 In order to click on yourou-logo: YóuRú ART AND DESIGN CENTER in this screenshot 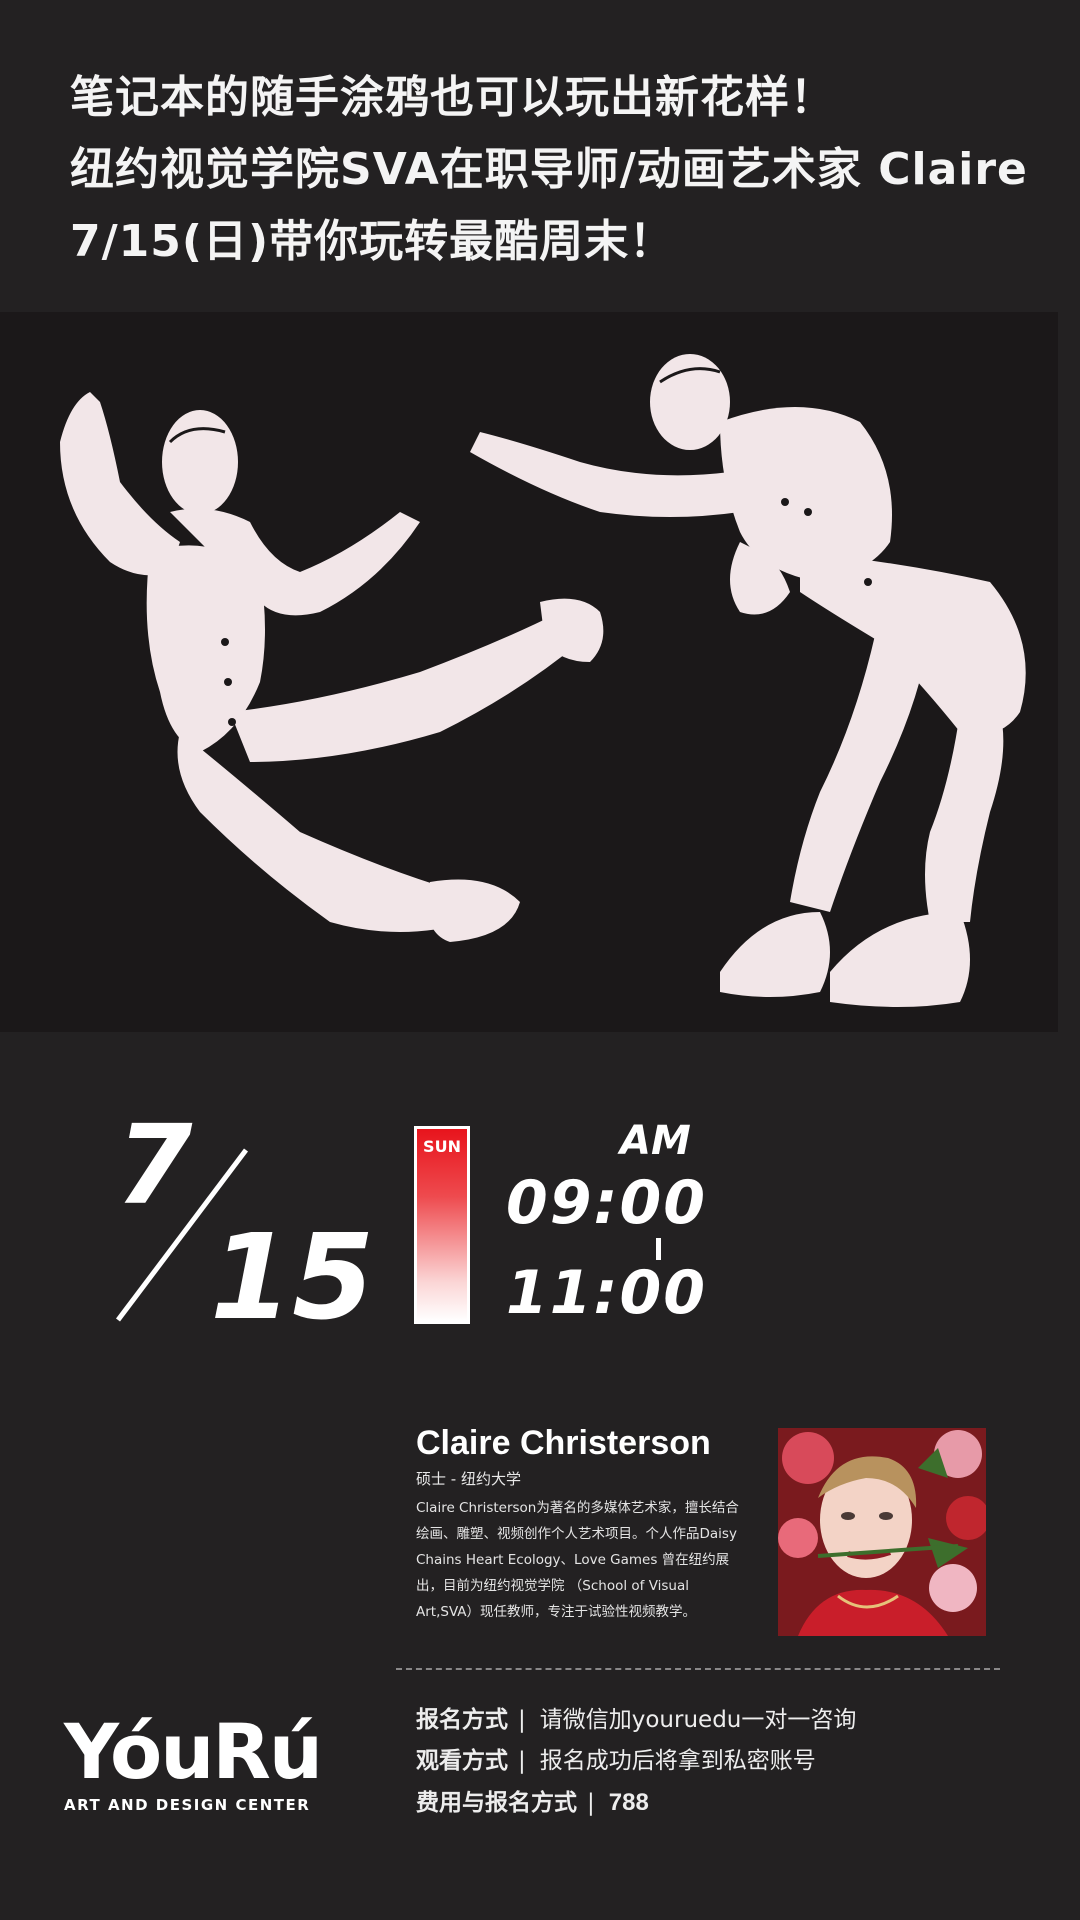, I will do `click(204, 1761)`.